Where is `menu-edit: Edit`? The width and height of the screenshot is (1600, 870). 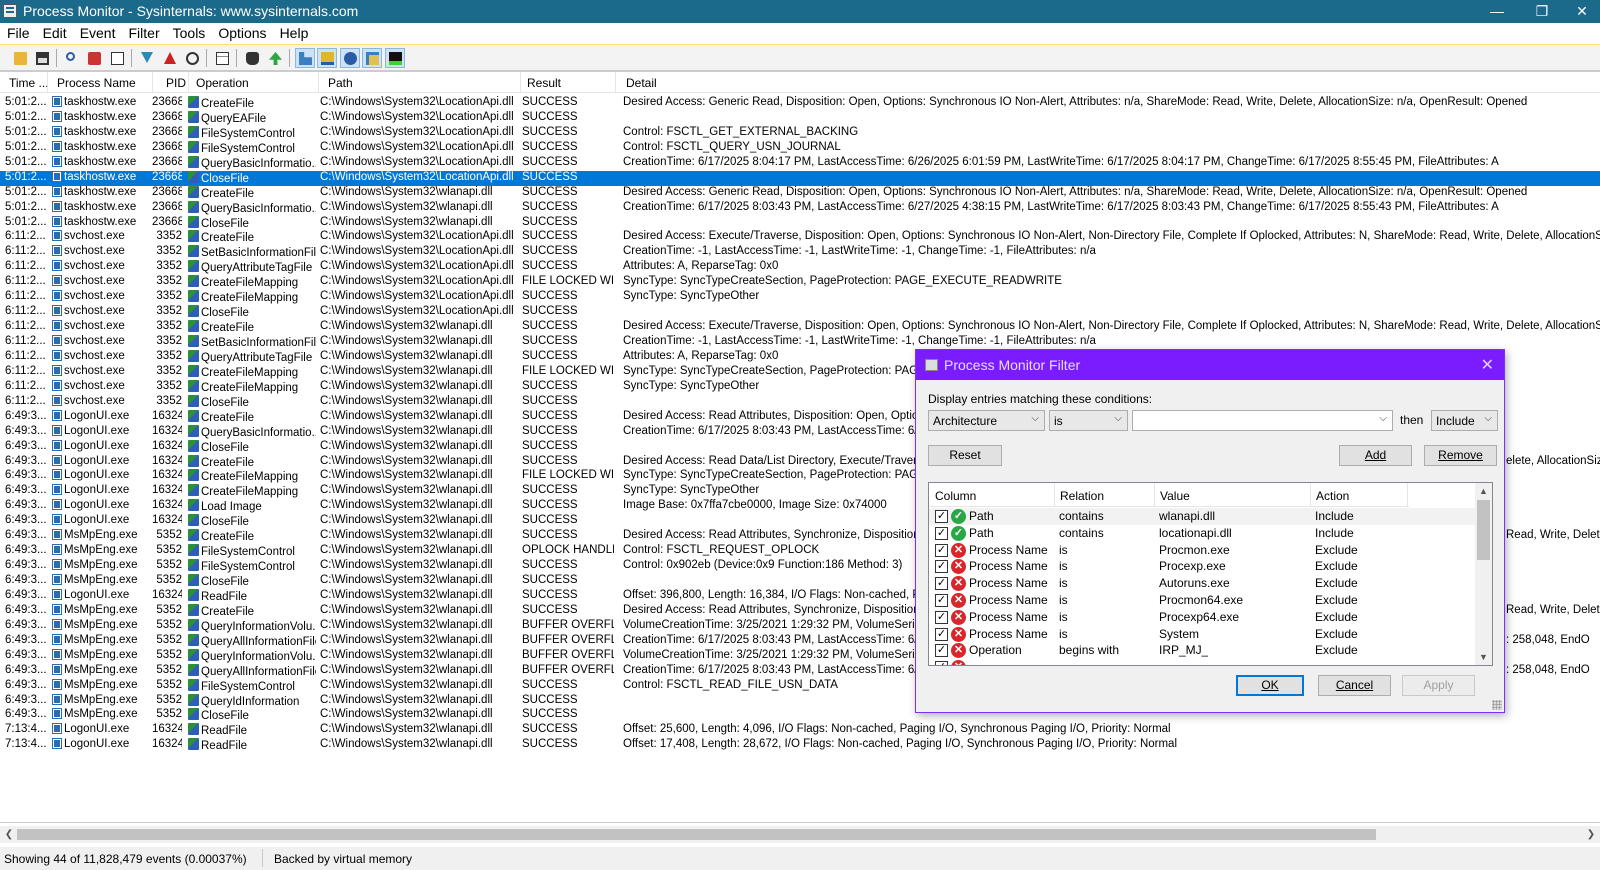
menu-edit: Edit is located at coordinates (51, 32).